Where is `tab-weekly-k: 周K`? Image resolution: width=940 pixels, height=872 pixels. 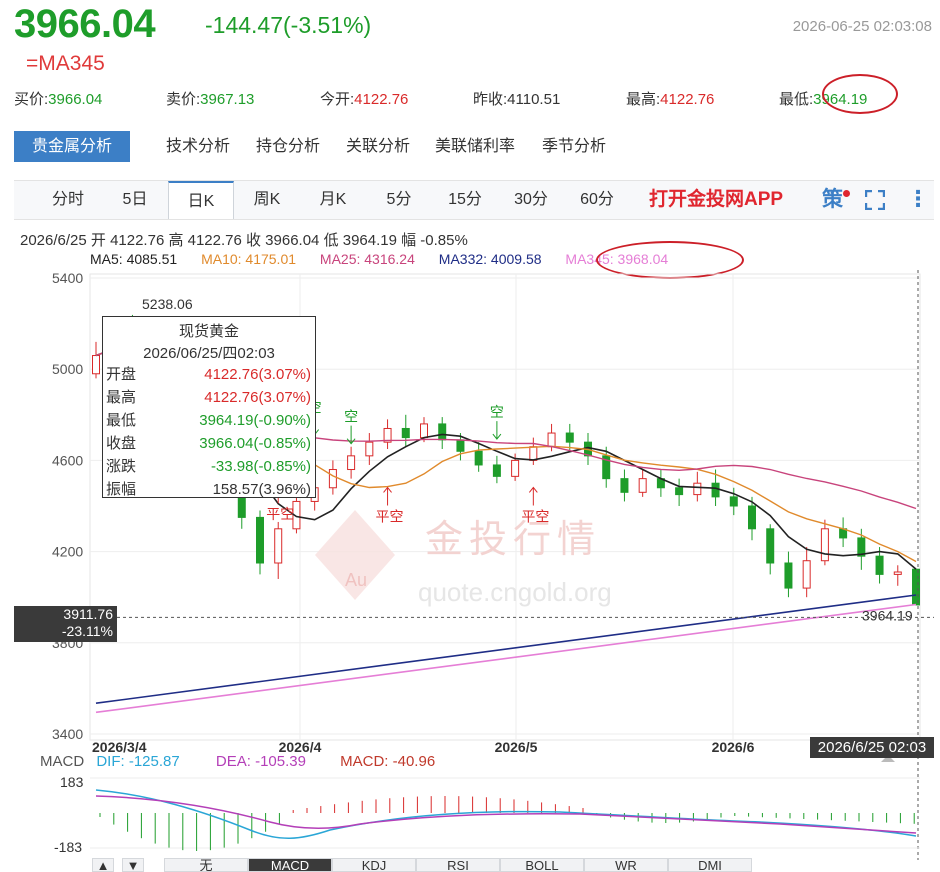
tab-weekly-k: 周K is located at coordinates (267, 200).